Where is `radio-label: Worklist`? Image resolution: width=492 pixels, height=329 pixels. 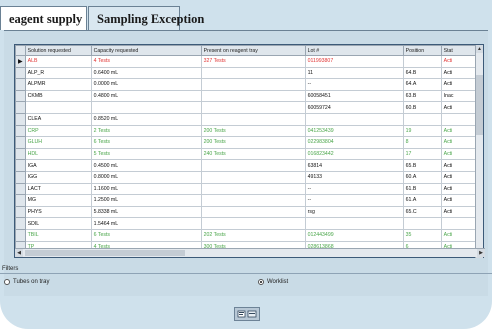
radio-label: Worklist is located at coordinates (278, 282).